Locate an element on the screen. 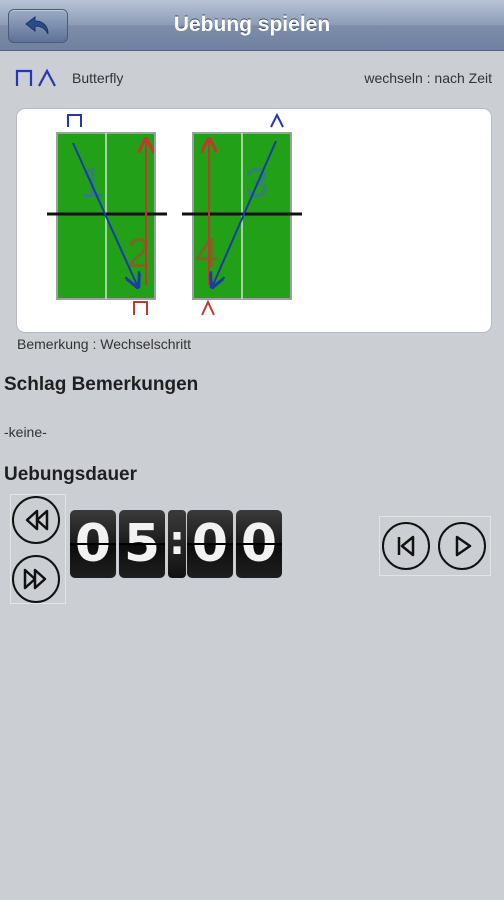  rewind-button is located at coordinates (36, 520).